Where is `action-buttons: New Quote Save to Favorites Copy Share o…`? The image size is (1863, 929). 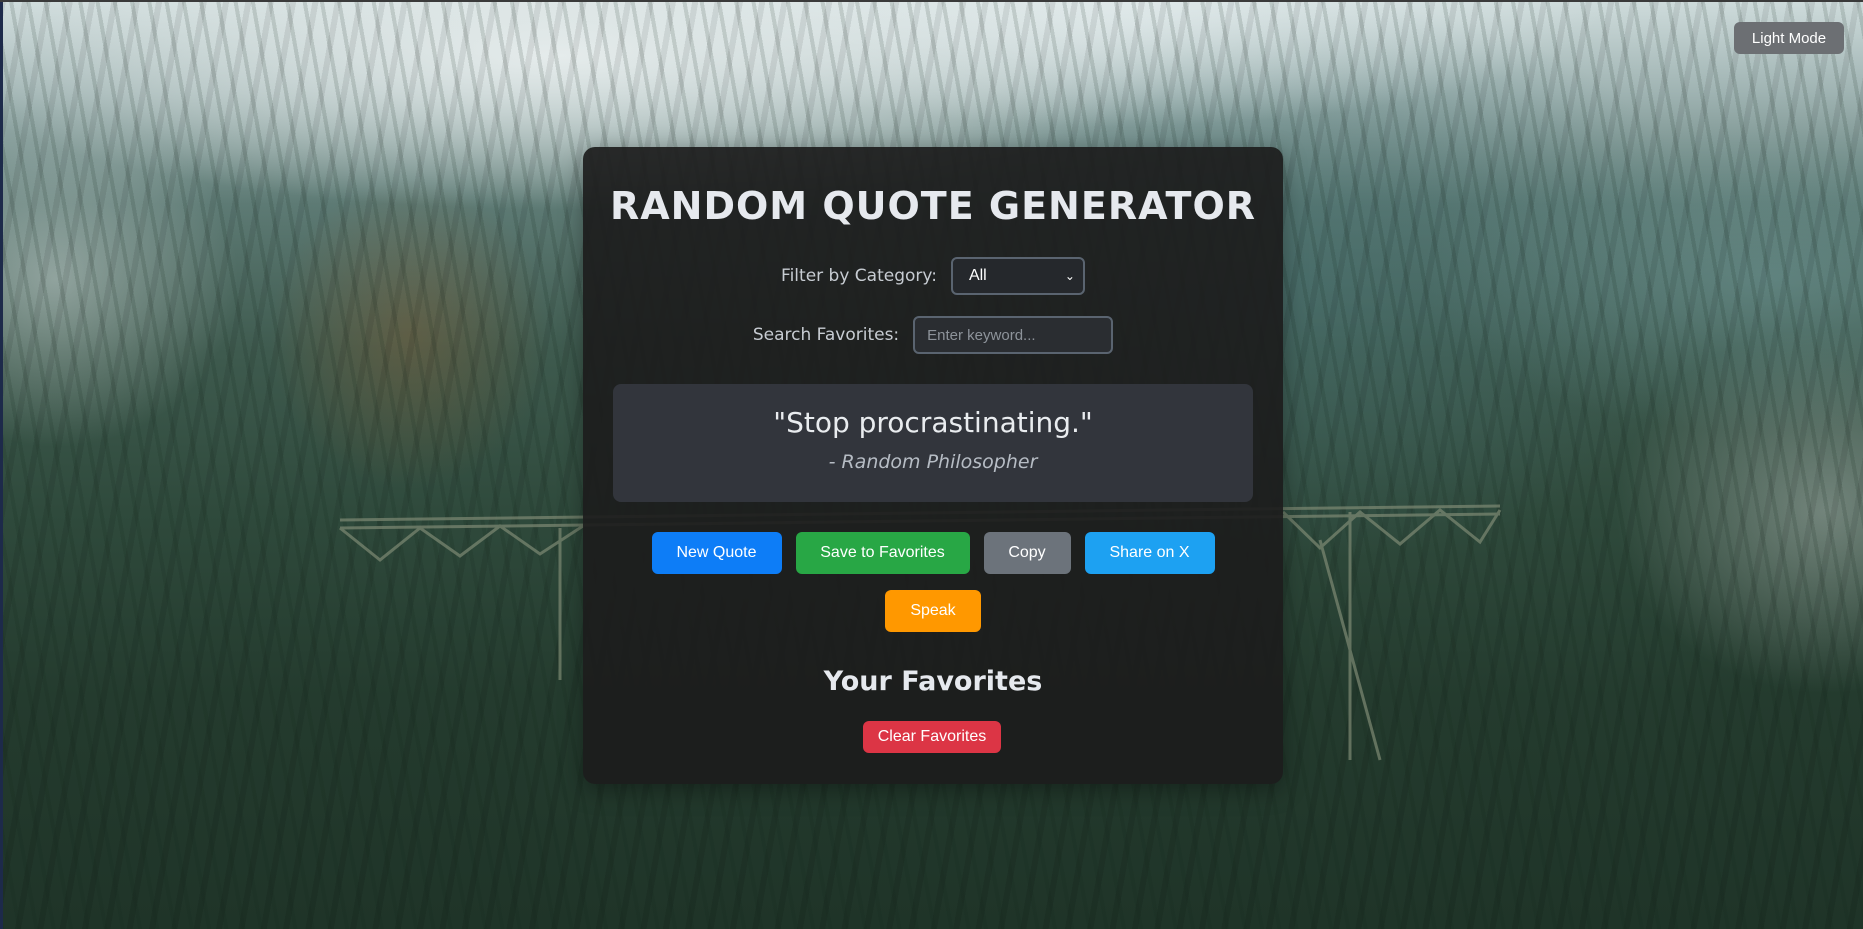 action-buttons: New Quote Save to Favorites Copy Share o… is located at coordinates (933, 553).